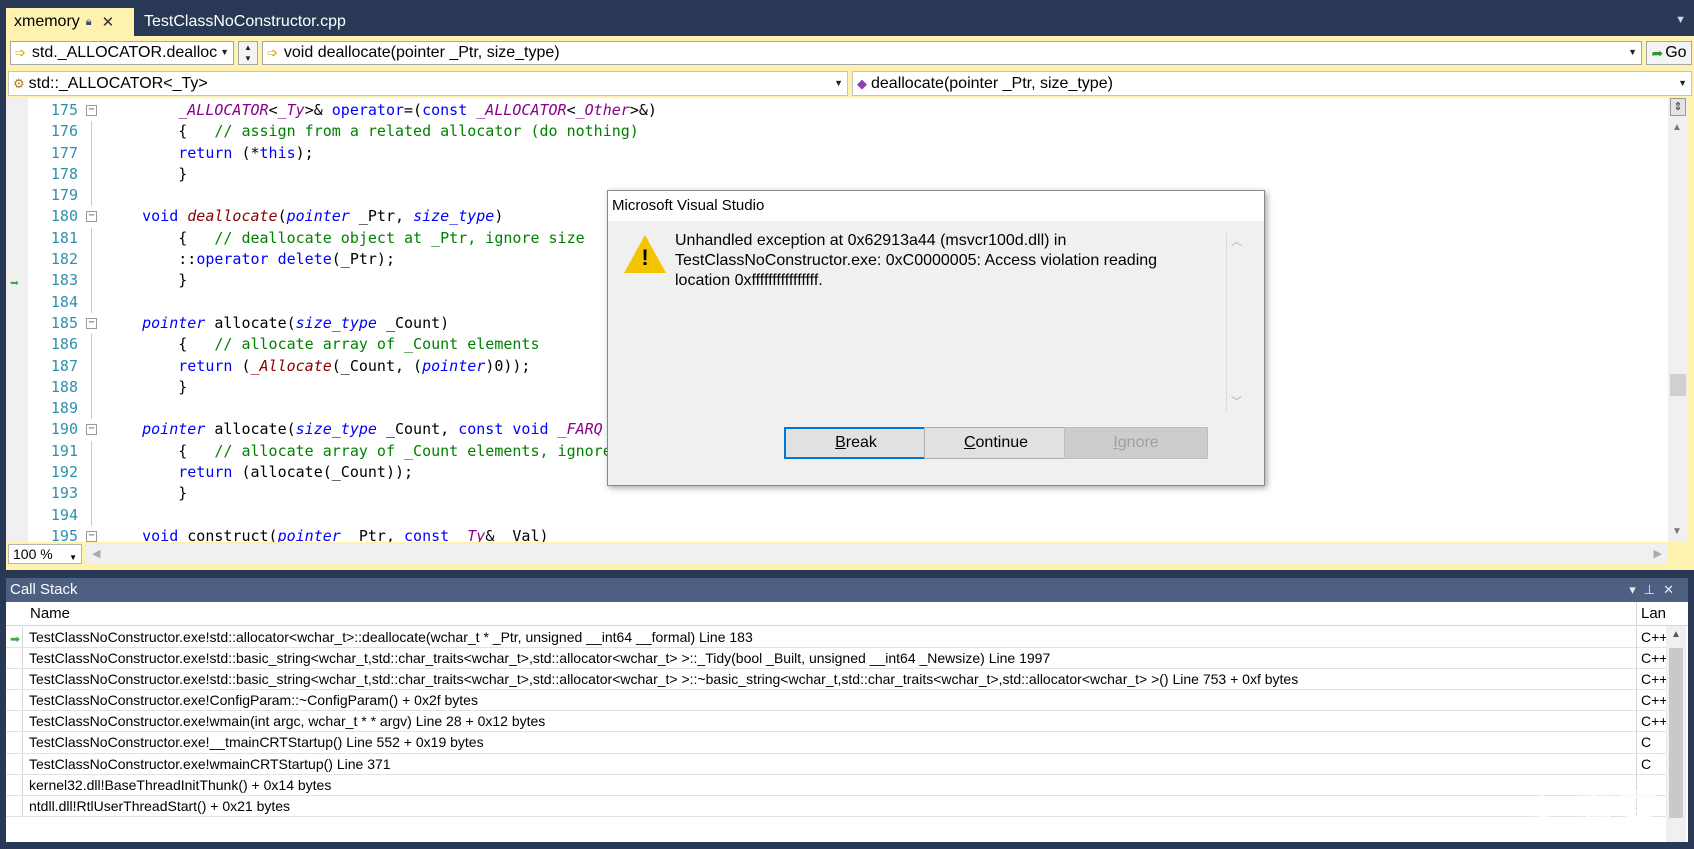 This screenshot has width=1694, height=849. Describe the element at coordinates (936, 206) in the screenshot. I see `dialog-title: Microsoft Visual Studio` at that location.